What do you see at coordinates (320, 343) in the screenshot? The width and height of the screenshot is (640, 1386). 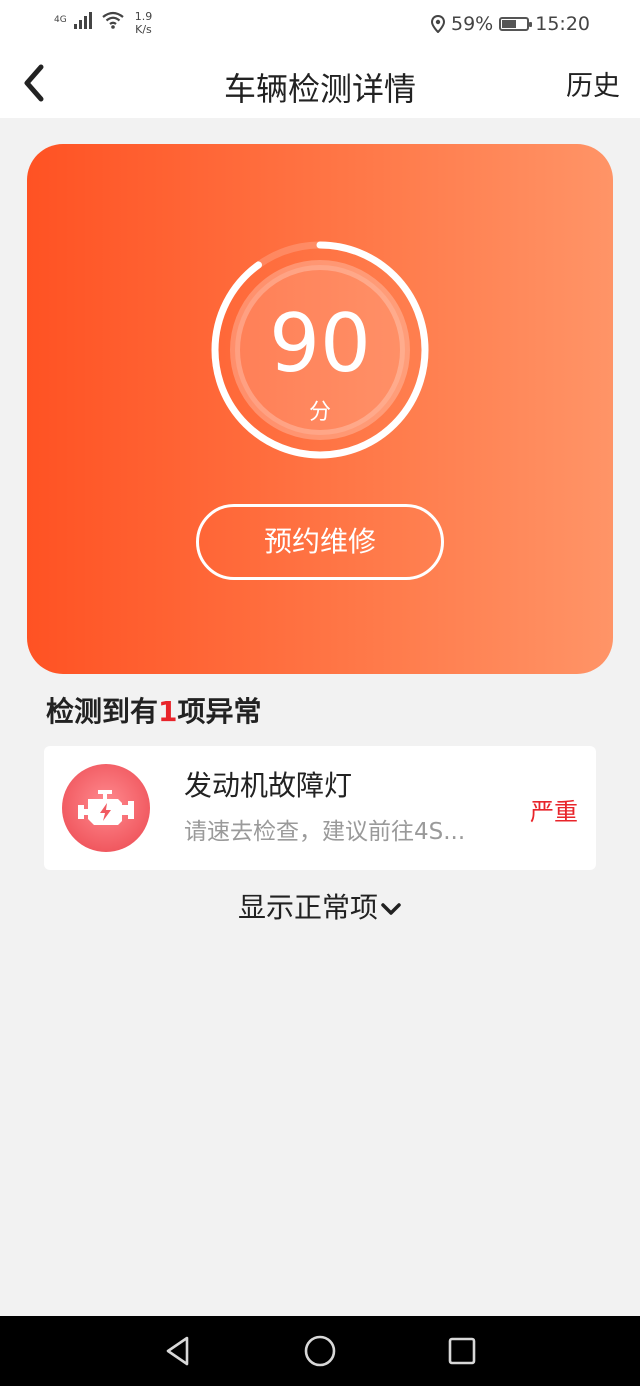 I see `score-value: 90` at bounding box center [320, 343].